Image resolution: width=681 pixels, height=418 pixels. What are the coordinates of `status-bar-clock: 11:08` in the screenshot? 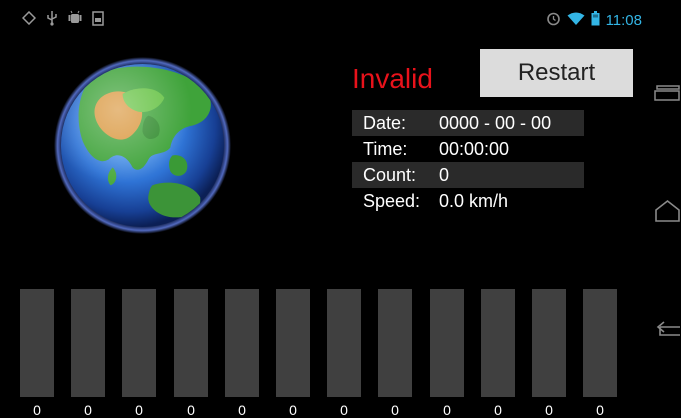 It's located at (623, 20).